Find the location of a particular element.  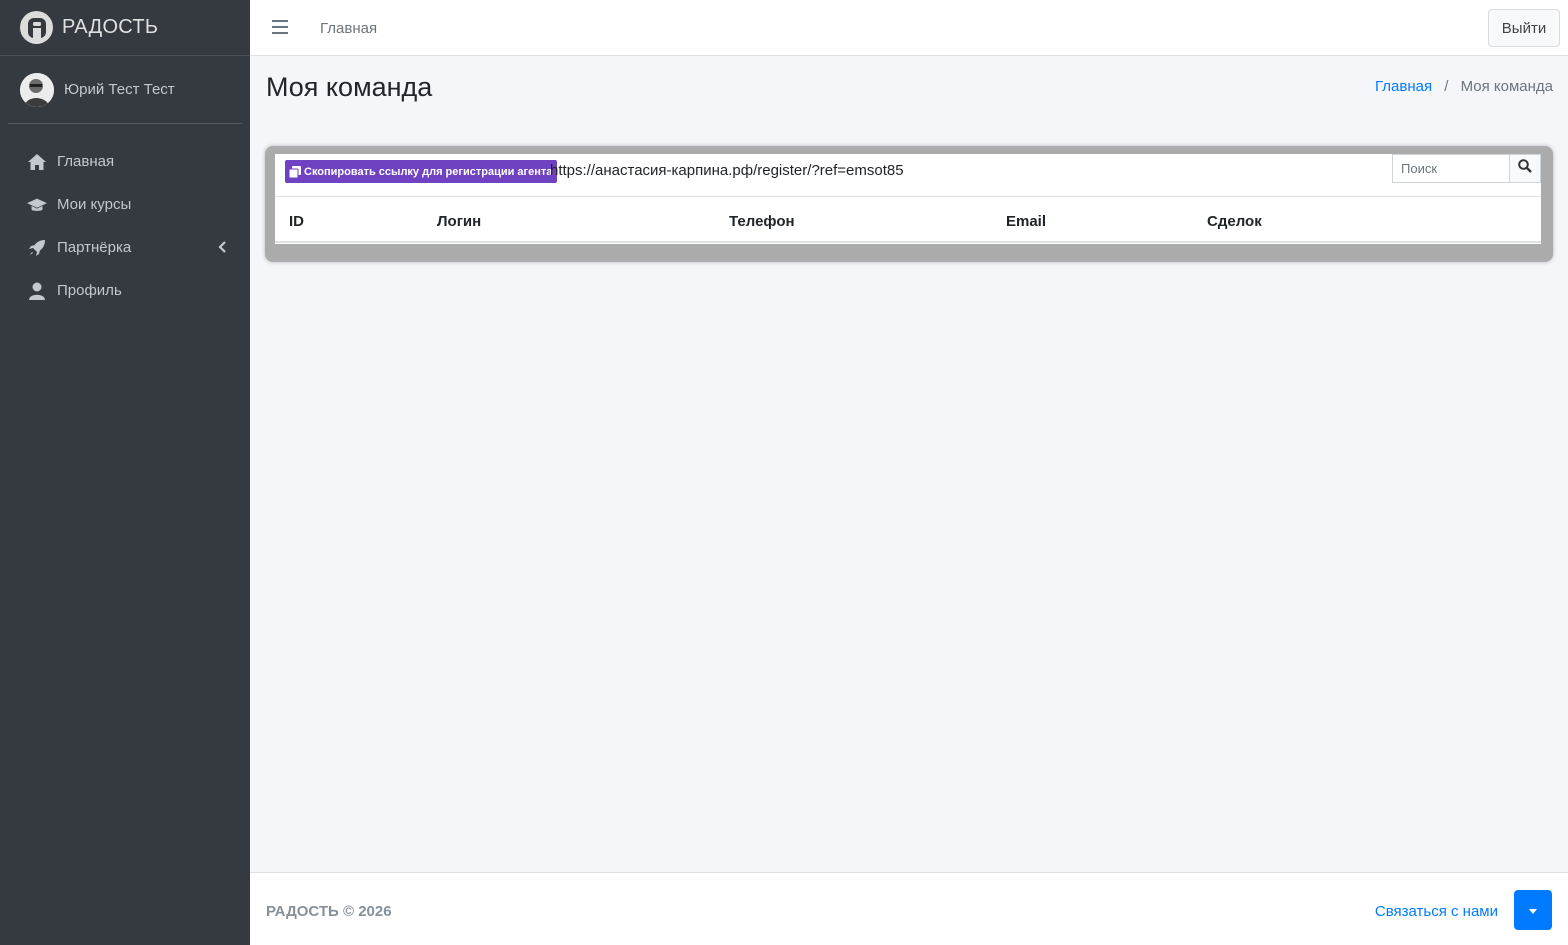

sidebar-nav: Главная Мои курсы Партнёрка Профиль is located at coordinates (125, 218).